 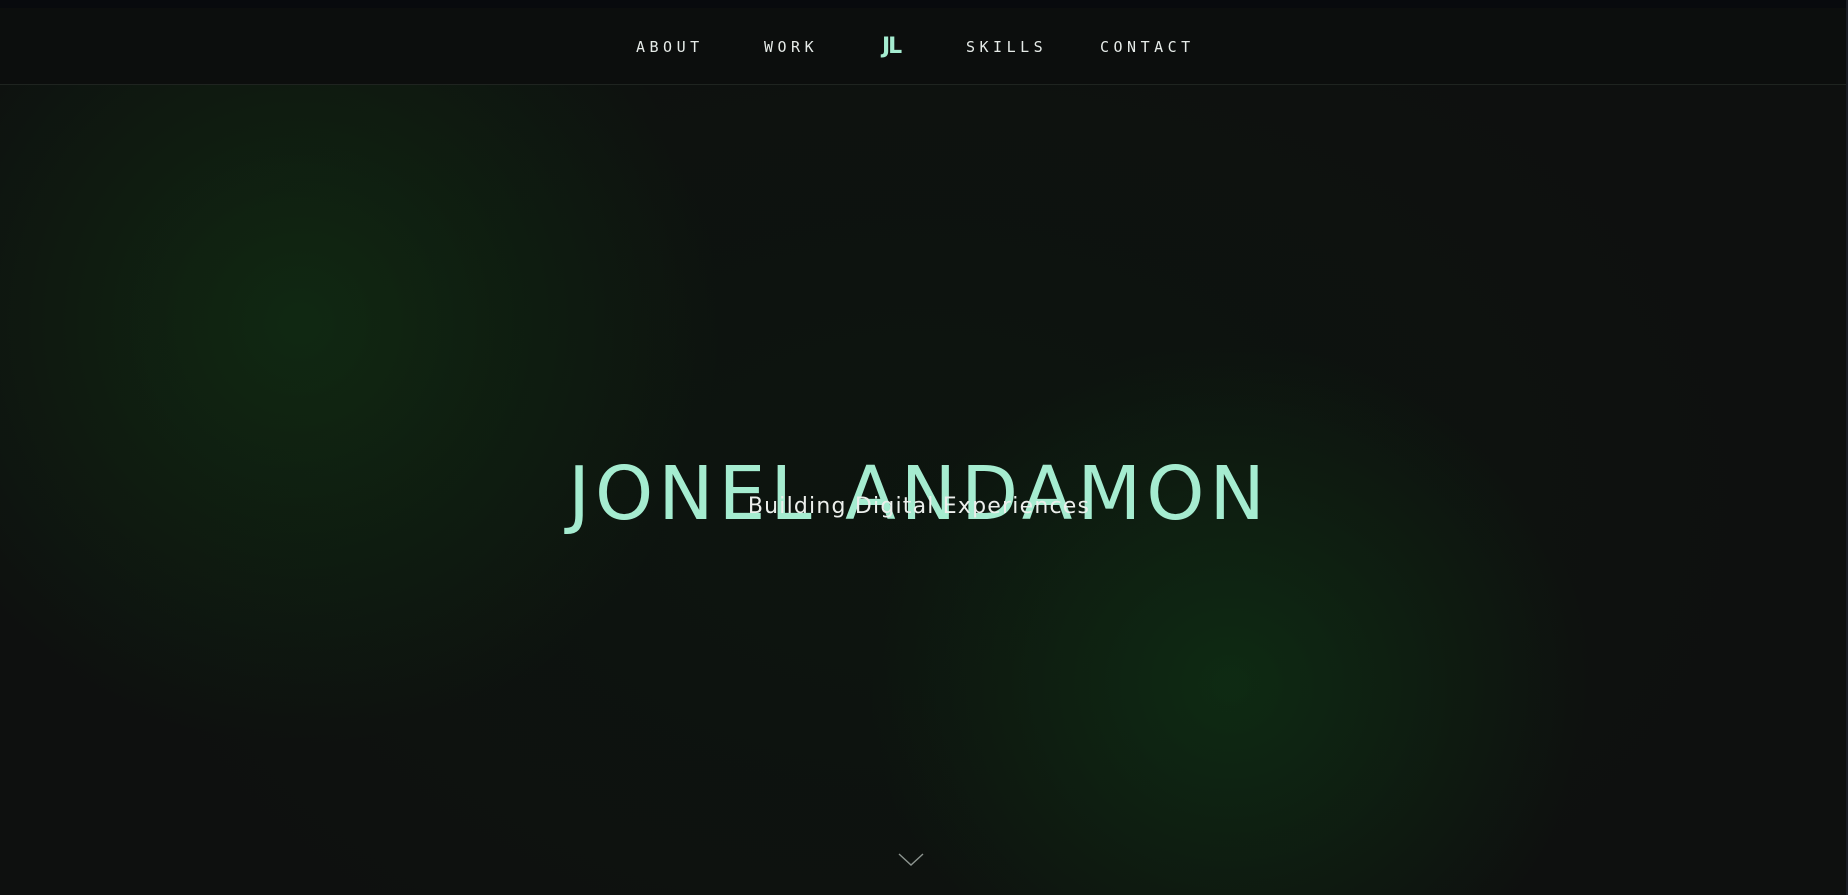 I want to click on logo: JL, so click(x=892, y=46).